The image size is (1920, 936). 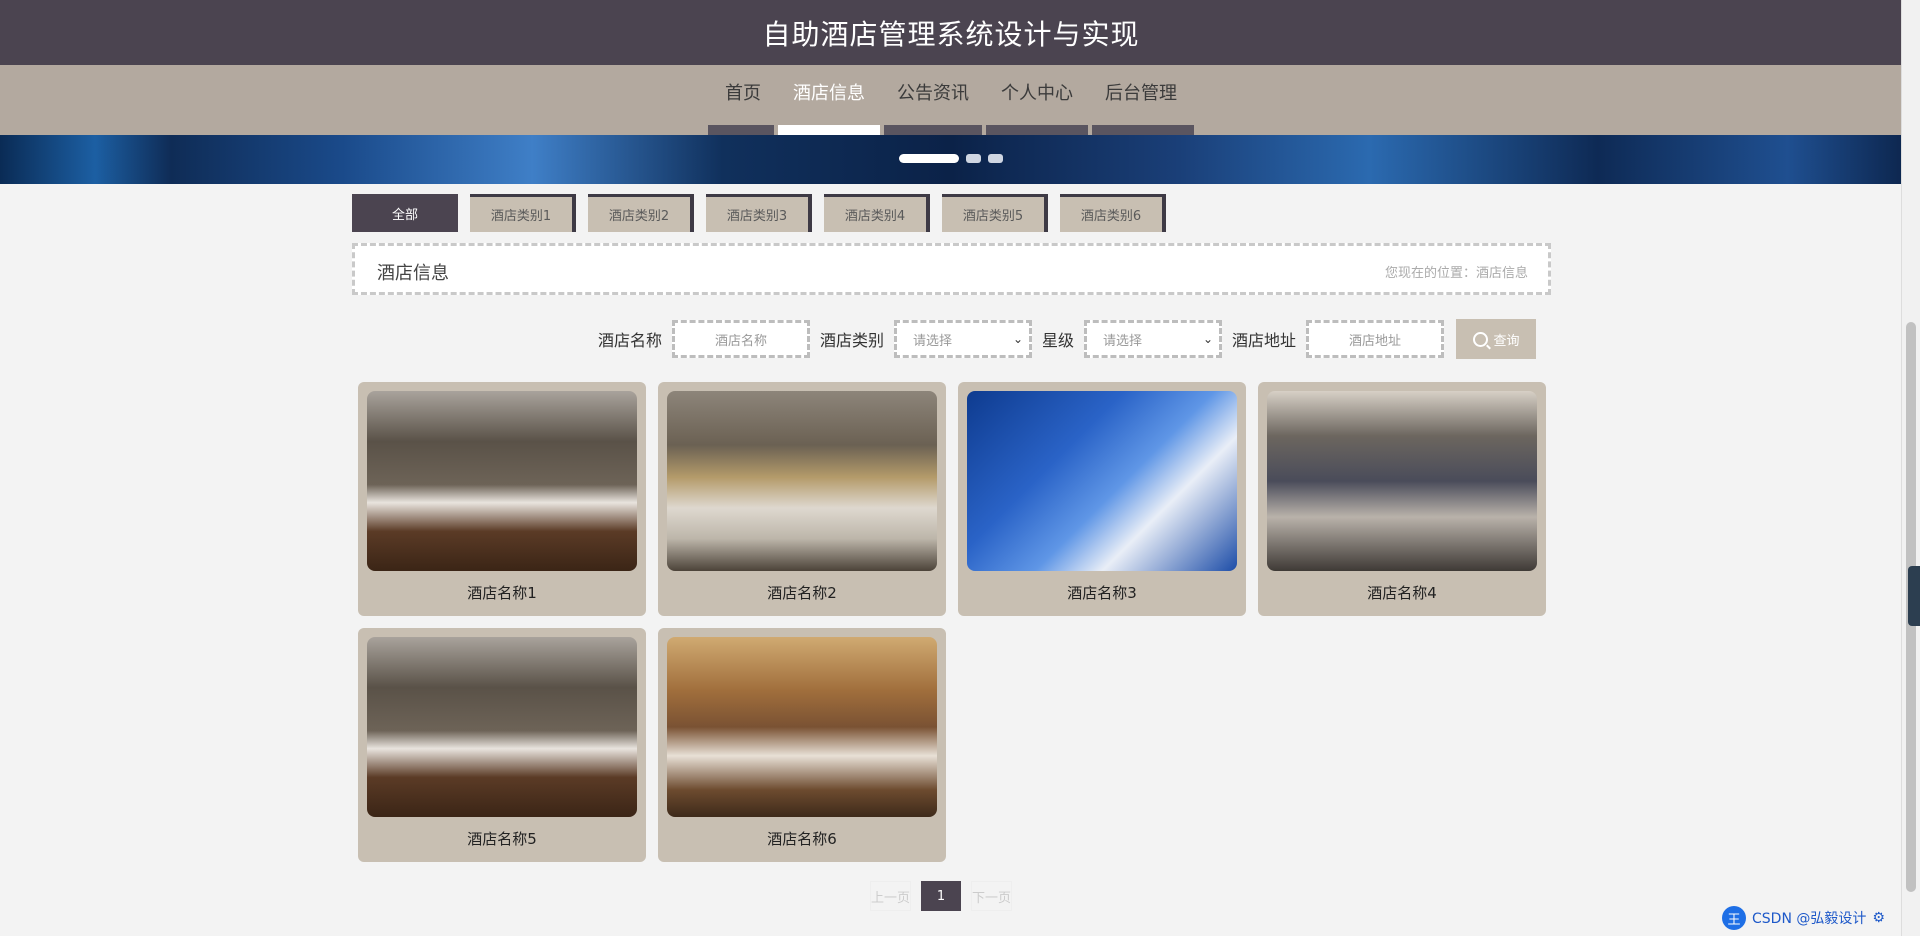 What do you see at coordinates (1153, 339) in the screenshot?
I see `star-select: 请选择 ⌄` at bounding box center [1153, 339].